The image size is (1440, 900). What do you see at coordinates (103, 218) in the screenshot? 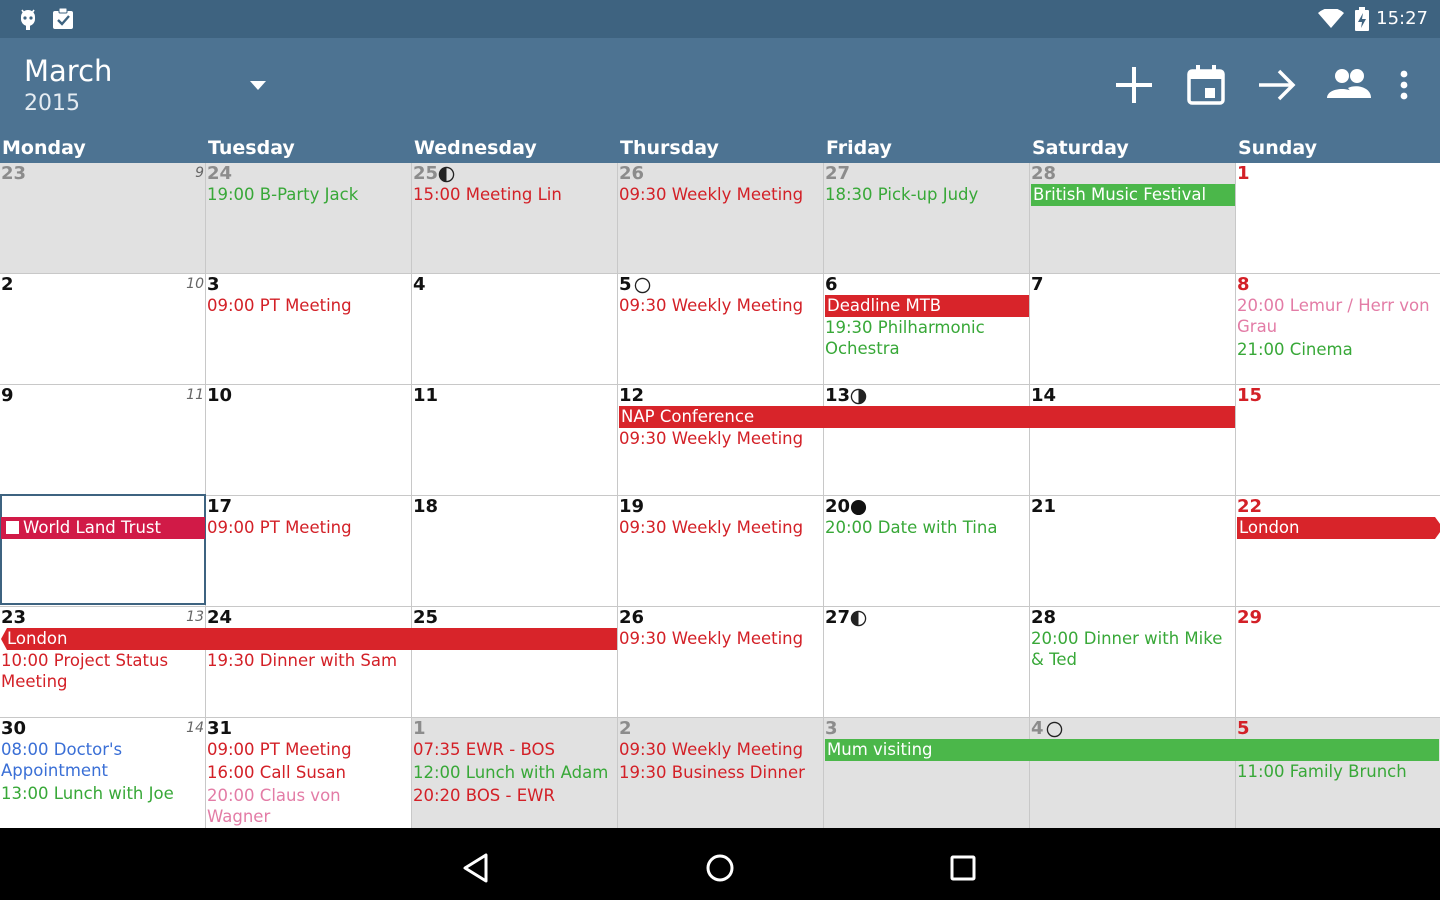
I see `day-cell: 23 9` at bounding box center [103, 218].